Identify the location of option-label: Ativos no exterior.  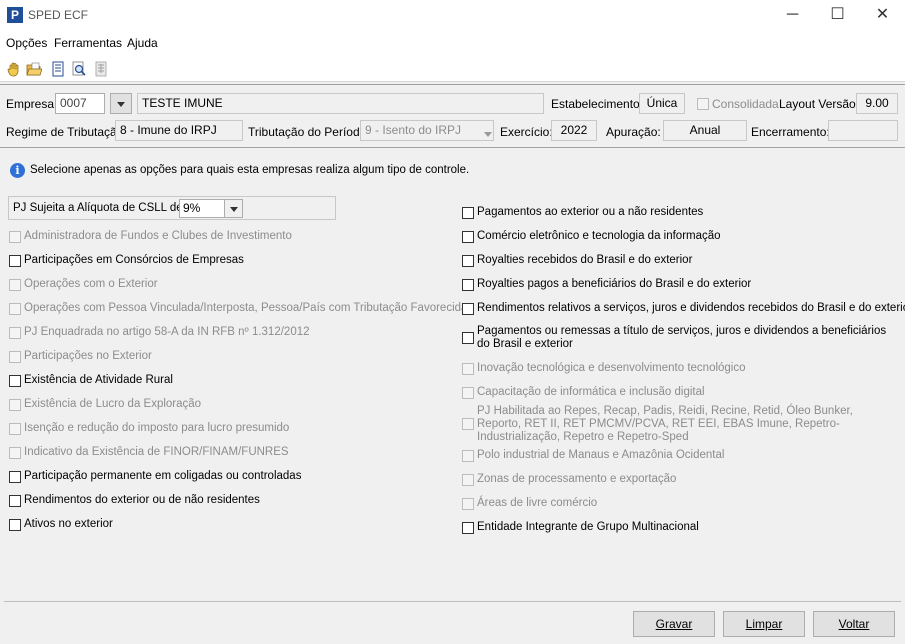
(68, 524).